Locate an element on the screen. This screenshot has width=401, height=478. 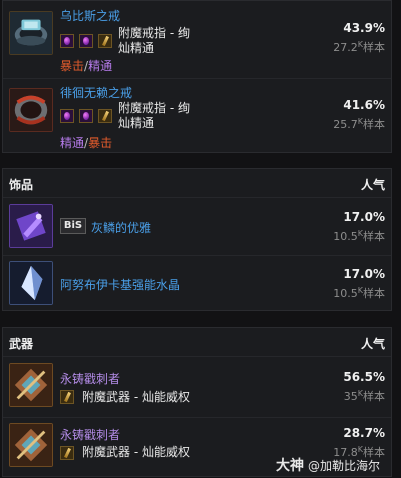
section-title: 饰品 is located at coordinates (21, 185).